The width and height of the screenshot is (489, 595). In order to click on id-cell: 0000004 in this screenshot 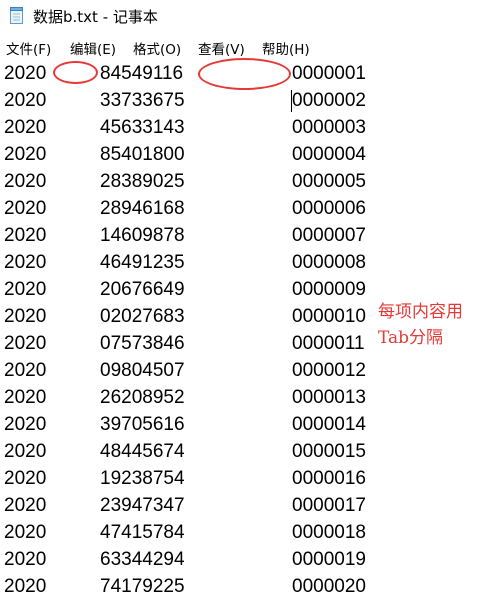, I will do `click(329, 154)`.